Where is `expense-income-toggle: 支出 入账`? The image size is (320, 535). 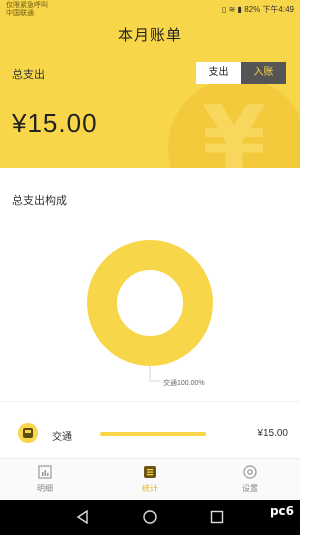 expense-income-toggle: 支出 入账 is located at coordinates (241, 73).